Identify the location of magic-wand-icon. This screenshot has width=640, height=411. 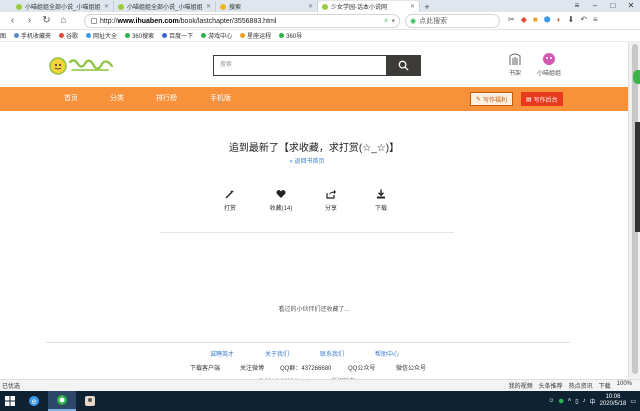
(229, 194).